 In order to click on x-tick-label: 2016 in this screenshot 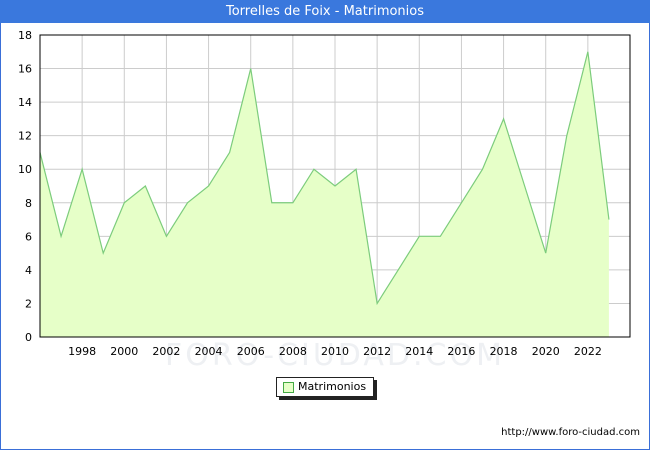, I will do `click(461, 351)`.